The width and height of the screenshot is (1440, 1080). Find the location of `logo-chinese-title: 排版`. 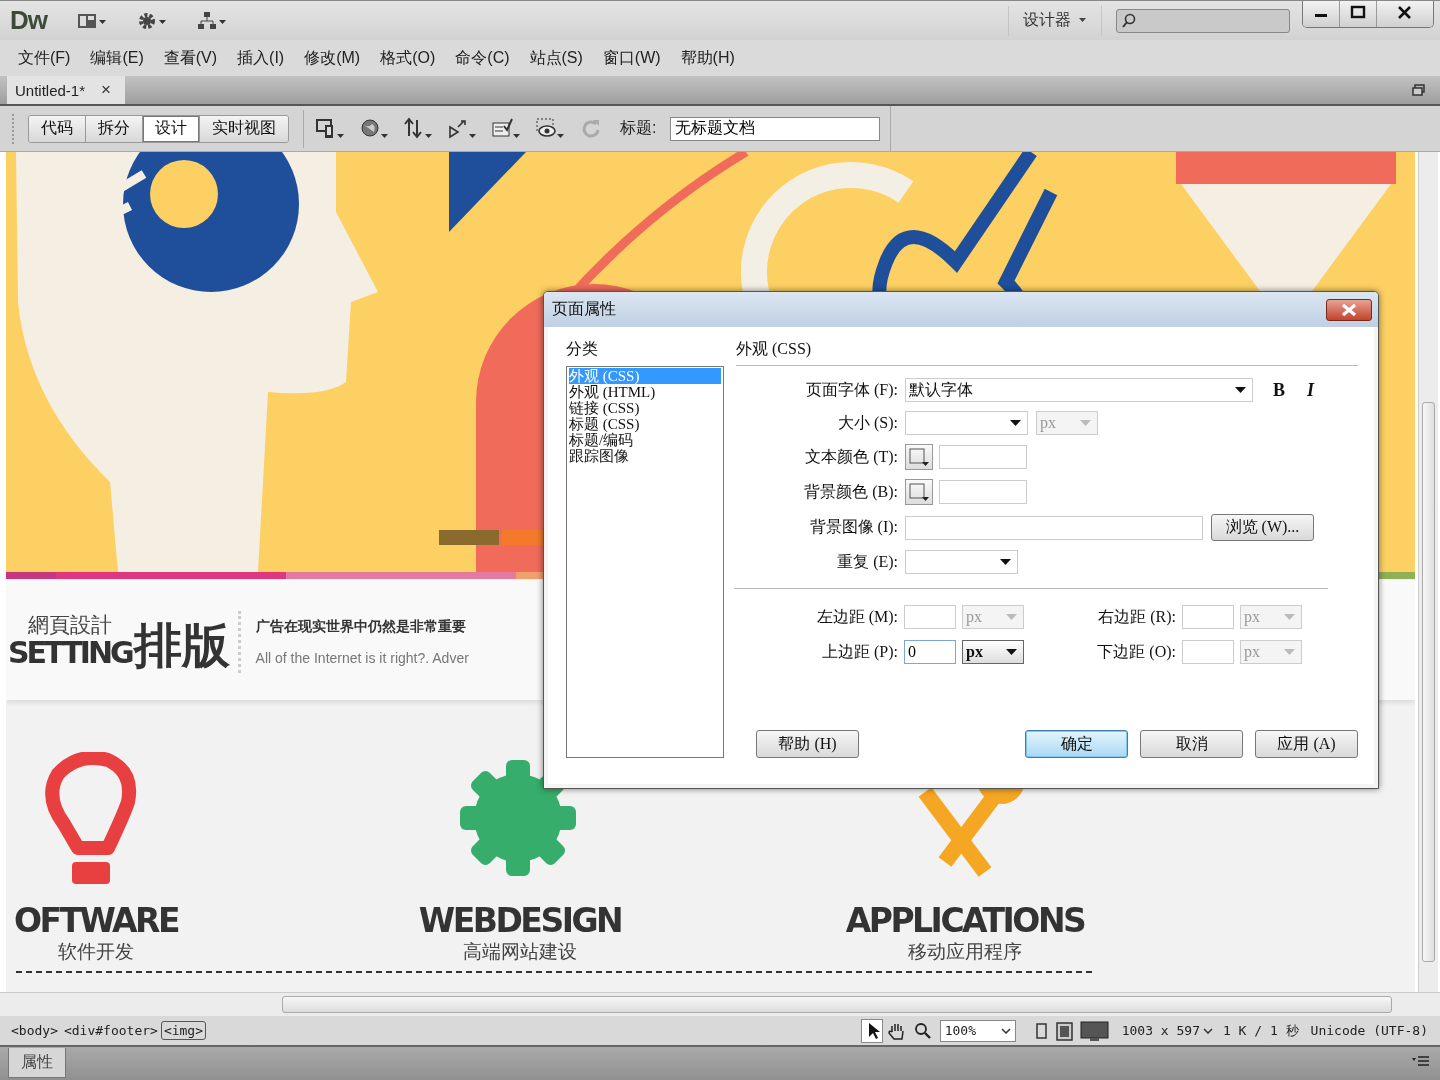

logo-chinese-title: 排版 is located at coordinates (181, 646).